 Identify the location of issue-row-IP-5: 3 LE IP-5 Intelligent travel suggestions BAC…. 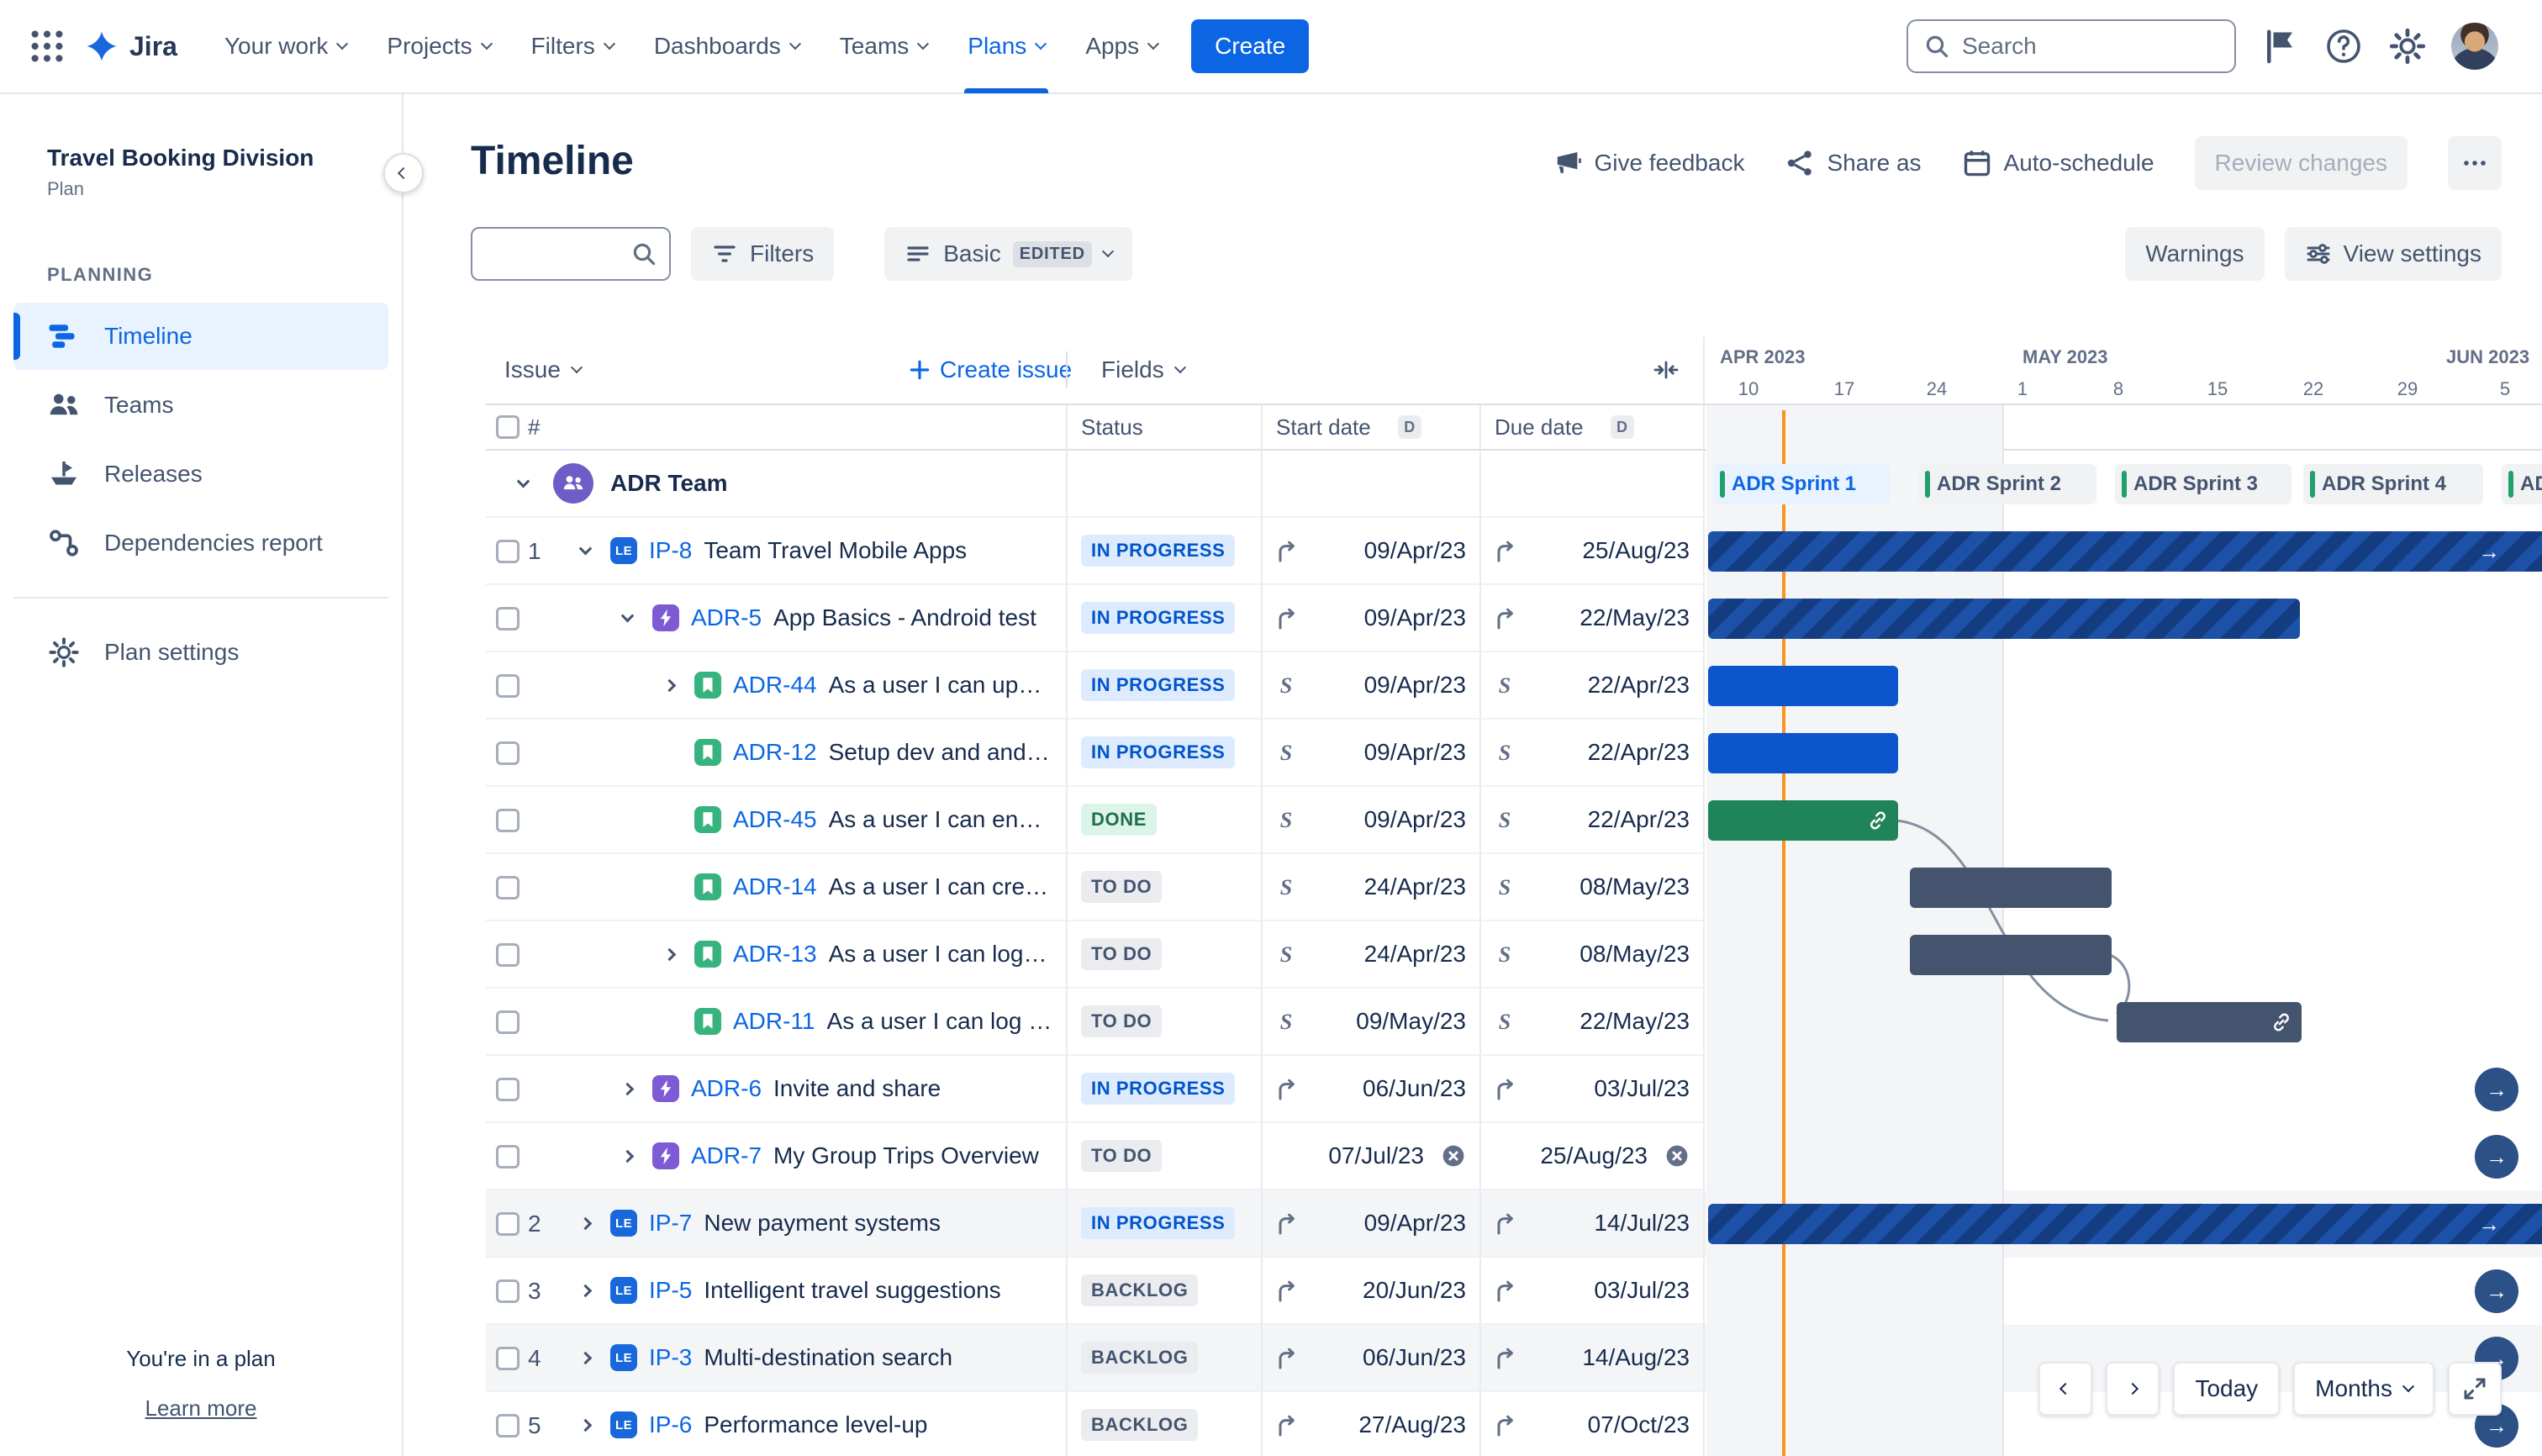
(1514, 1291).